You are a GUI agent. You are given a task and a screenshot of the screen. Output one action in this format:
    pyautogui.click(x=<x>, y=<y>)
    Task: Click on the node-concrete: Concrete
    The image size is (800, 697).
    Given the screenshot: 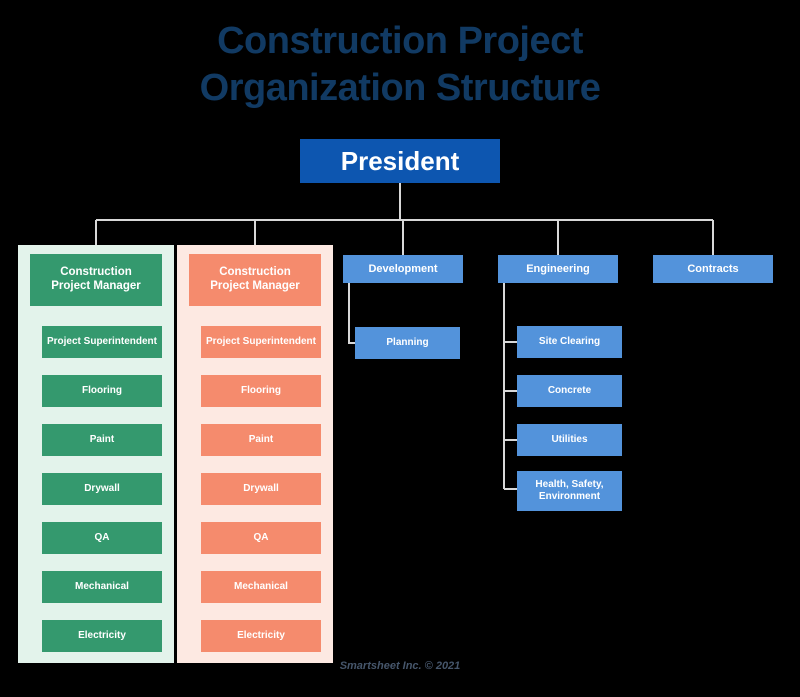 What is the action you would take?
    pyautogui.click(x=569, y=391)
    